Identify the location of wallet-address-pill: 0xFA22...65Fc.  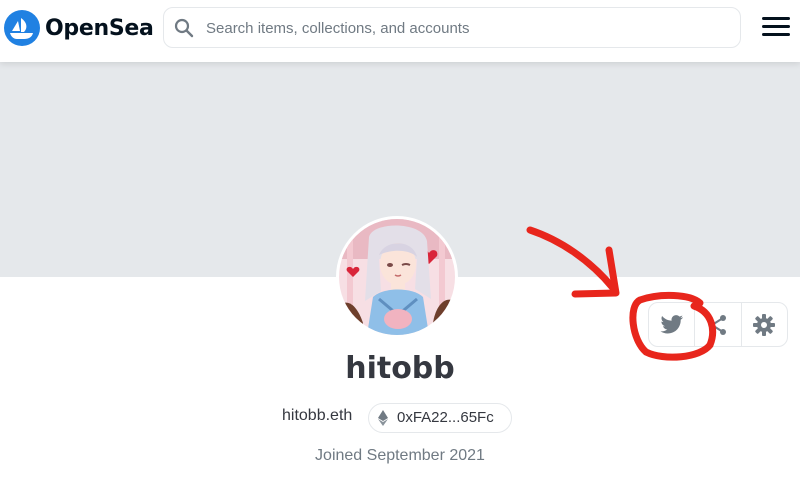
(440, 418).